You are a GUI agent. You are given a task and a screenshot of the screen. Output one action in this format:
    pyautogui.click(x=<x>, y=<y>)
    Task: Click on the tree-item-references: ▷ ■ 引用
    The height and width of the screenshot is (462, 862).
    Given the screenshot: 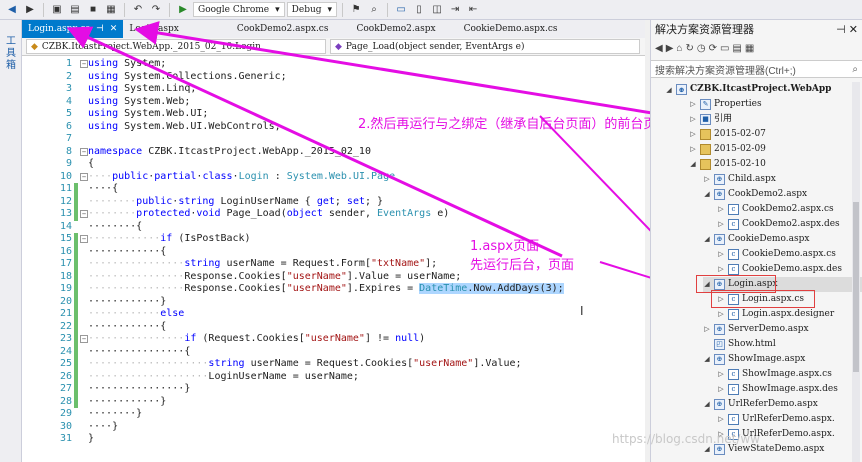 What is the action you would take?
    pyautogui.click(x=710, y=119)
    